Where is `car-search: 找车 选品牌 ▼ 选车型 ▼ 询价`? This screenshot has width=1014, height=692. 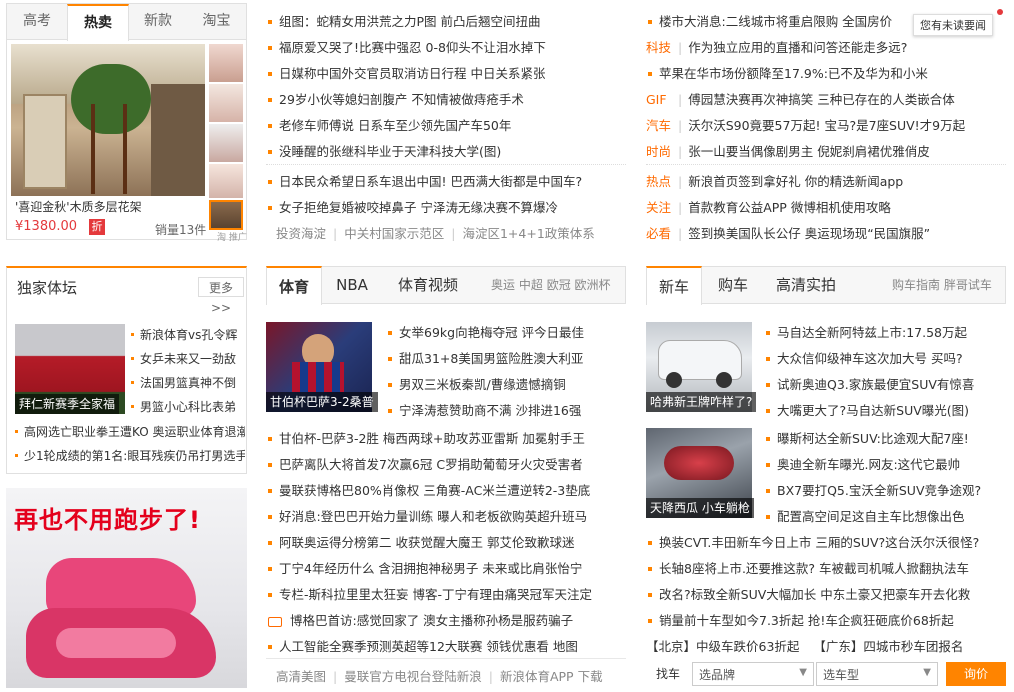
car-search: 找车 选品牌 ▼ 选车型 ▼ 询价 is located at coordinates (827, 674).